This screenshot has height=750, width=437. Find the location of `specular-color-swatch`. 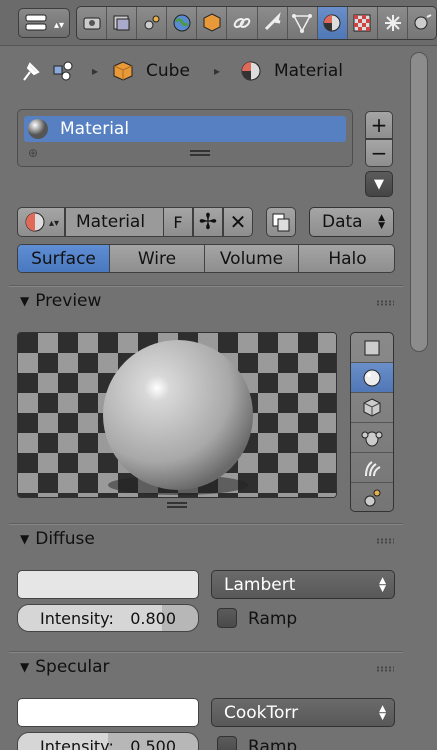

specular-color-swatch is located at coordinates (108, 712).